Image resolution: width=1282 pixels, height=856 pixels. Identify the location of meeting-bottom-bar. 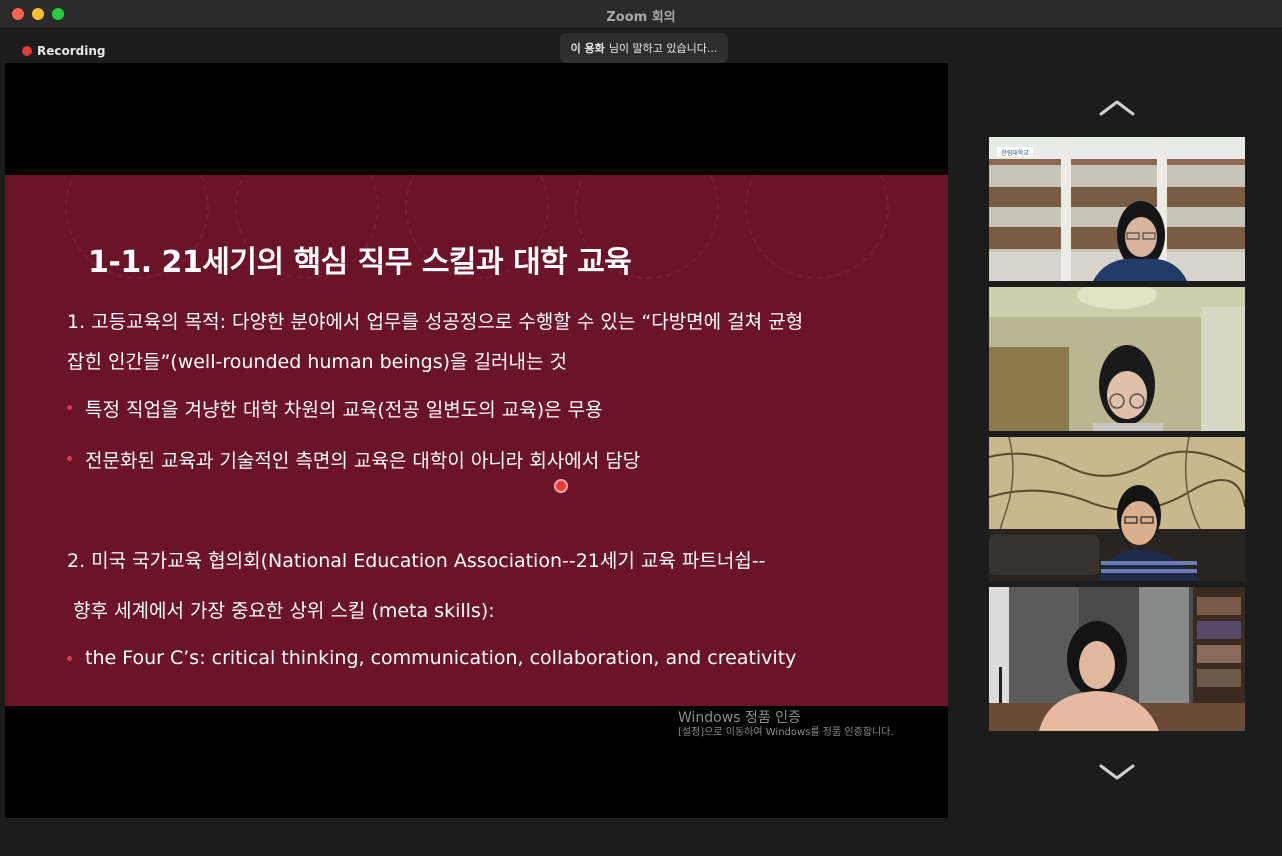
(641, 837).